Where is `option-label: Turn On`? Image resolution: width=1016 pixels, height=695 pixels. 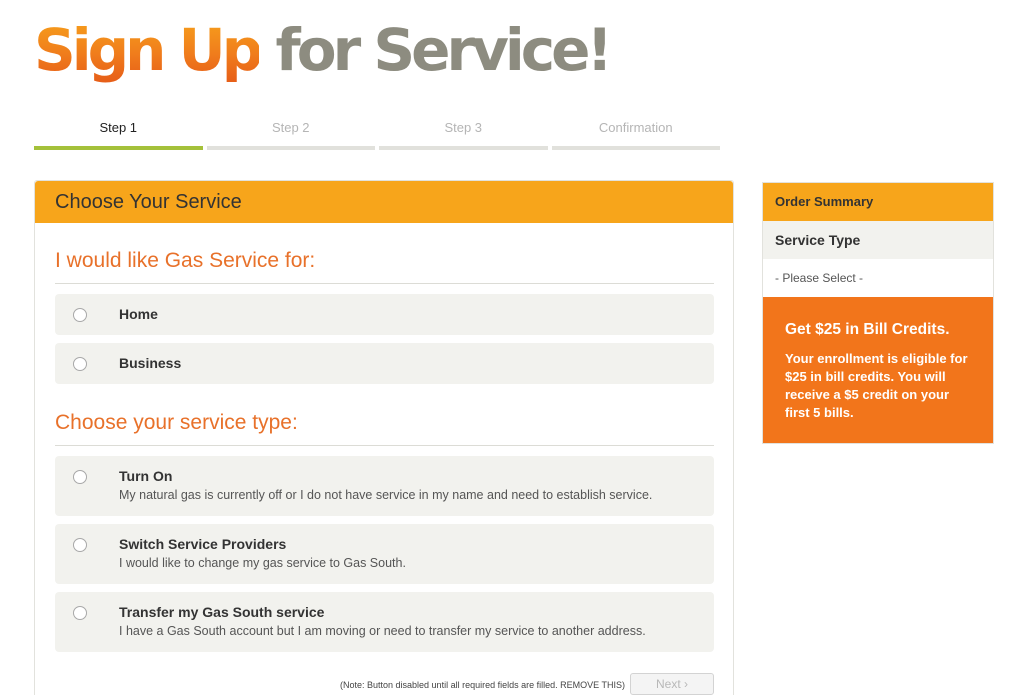 option-label: Turn On is located at coordinates (146, 476).